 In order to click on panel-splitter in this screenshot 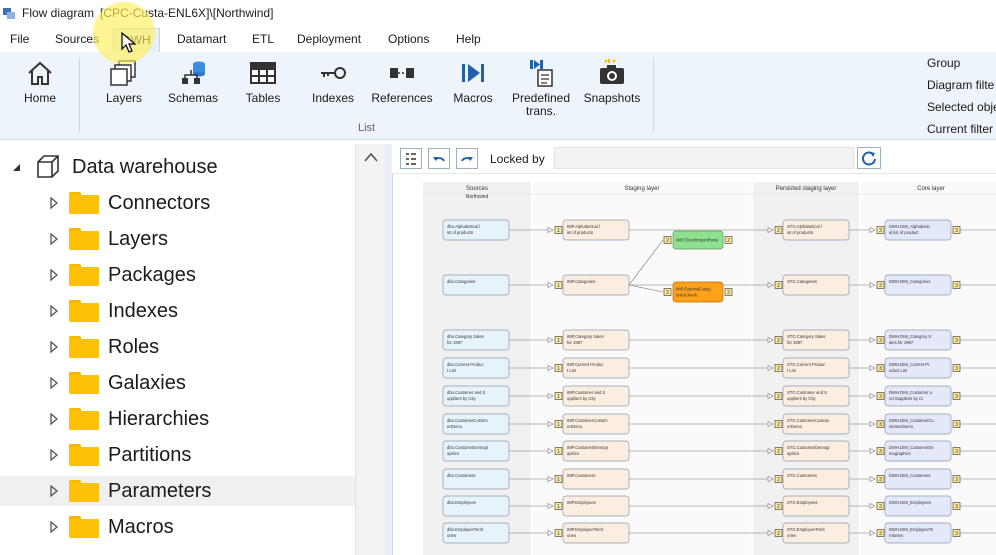, I will do `click(388, 349)`.